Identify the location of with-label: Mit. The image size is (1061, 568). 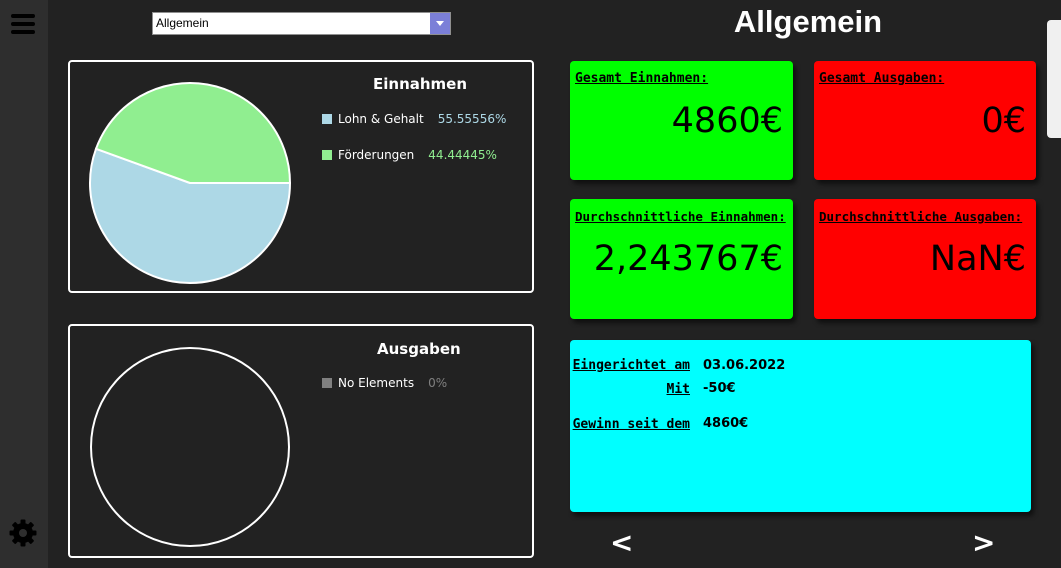
(678, 389).